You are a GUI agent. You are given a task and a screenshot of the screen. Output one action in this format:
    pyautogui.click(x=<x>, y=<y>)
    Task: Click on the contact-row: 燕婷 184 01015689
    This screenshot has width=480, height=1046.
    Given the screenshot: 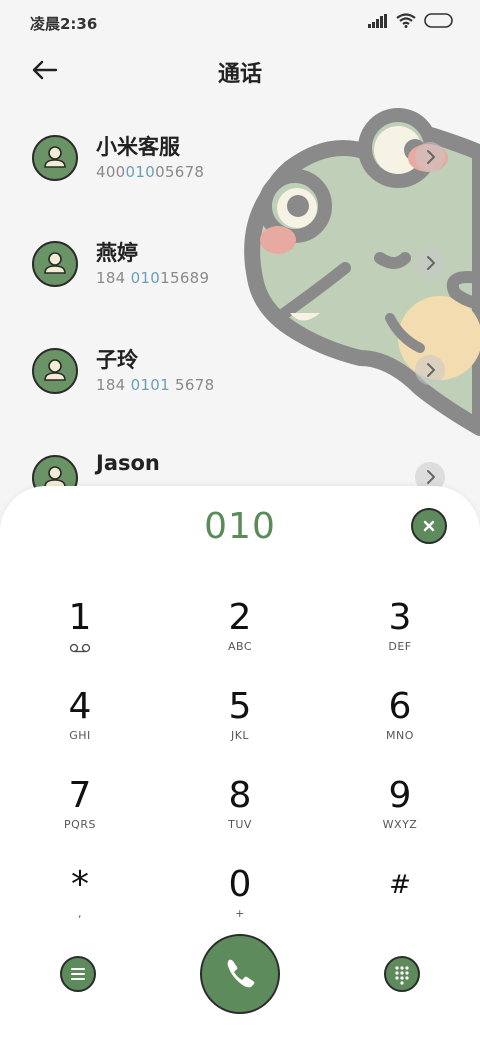 What is the action you would take?
    pyautogui.click(x=240, y=291)
    